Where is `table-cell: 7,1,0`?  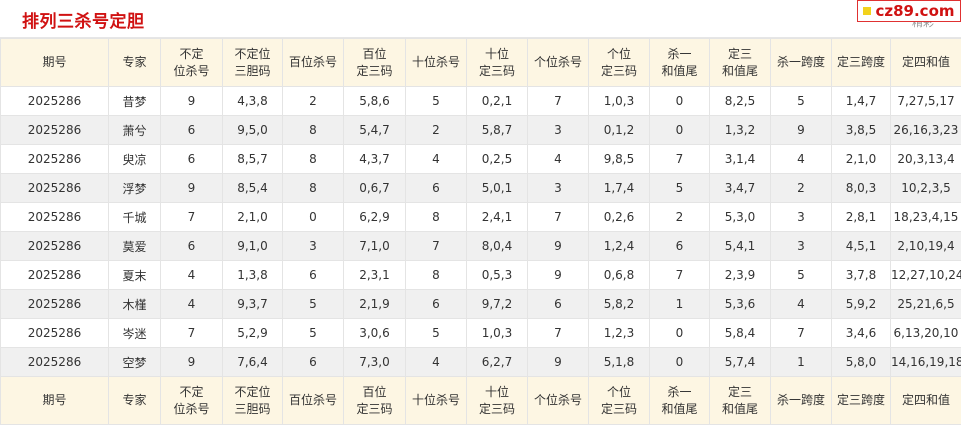
table-cell: 7,1,0 is located at coordinates (375, 246).